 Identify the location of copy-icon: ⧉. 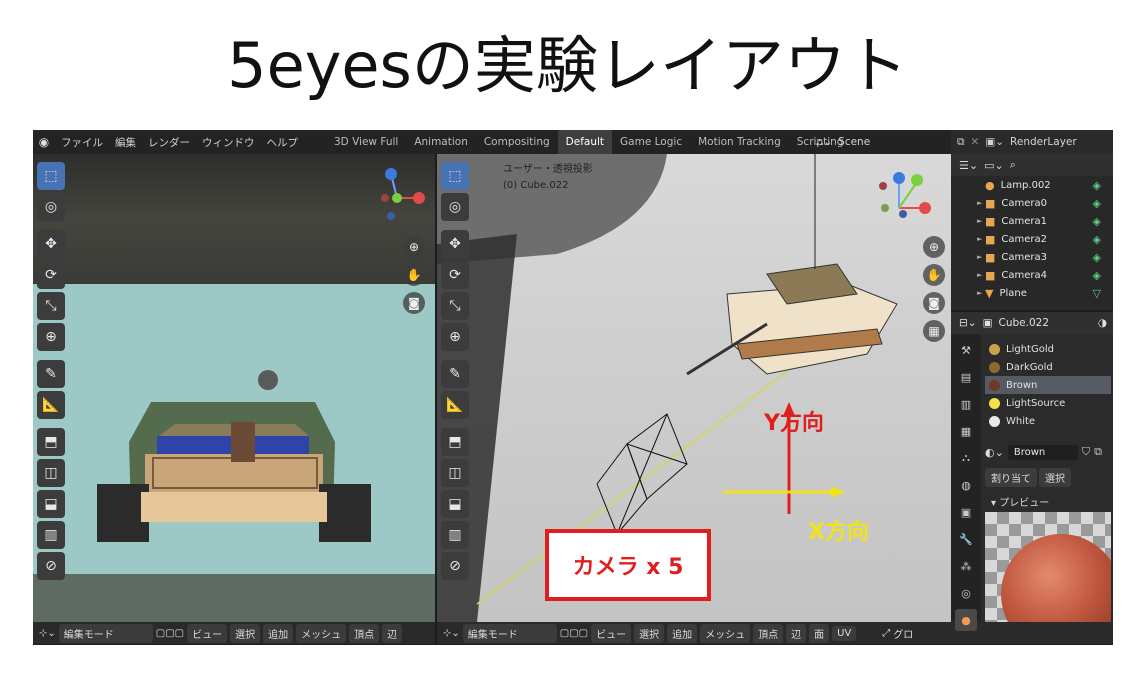
(961, 142).